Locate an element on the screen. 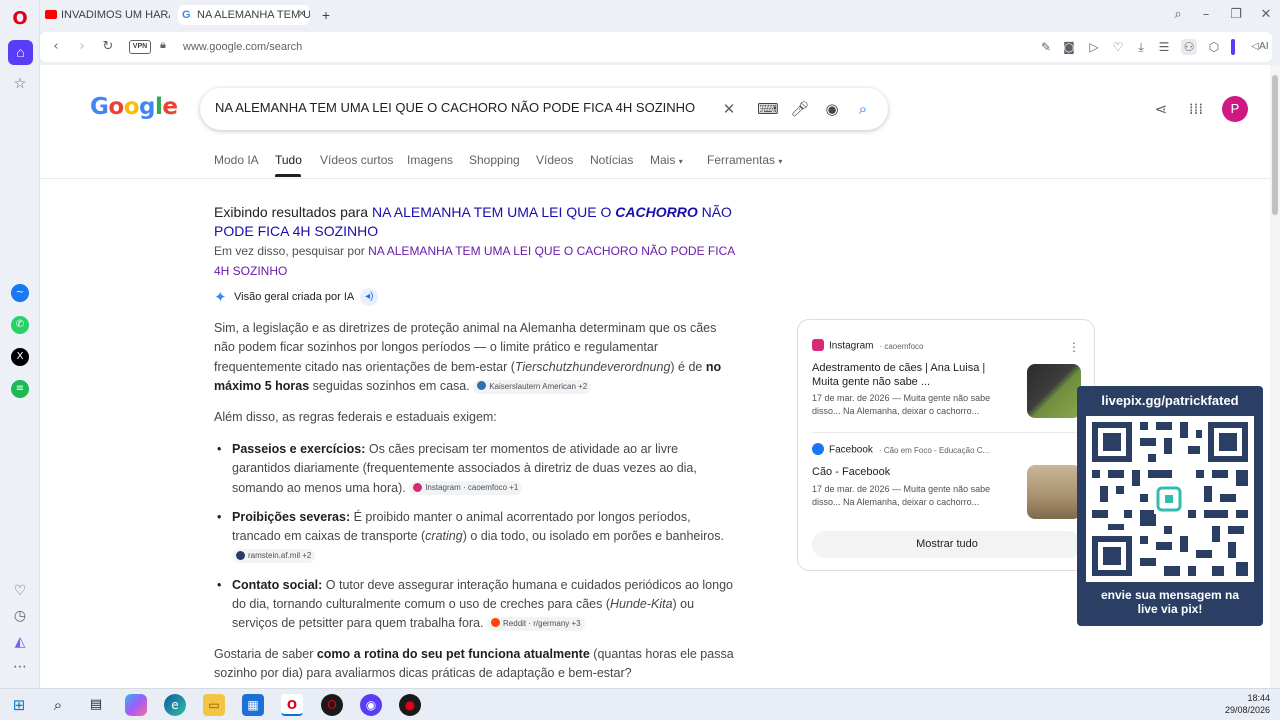  source-name: Instagram is located at coordinates (851, 346).